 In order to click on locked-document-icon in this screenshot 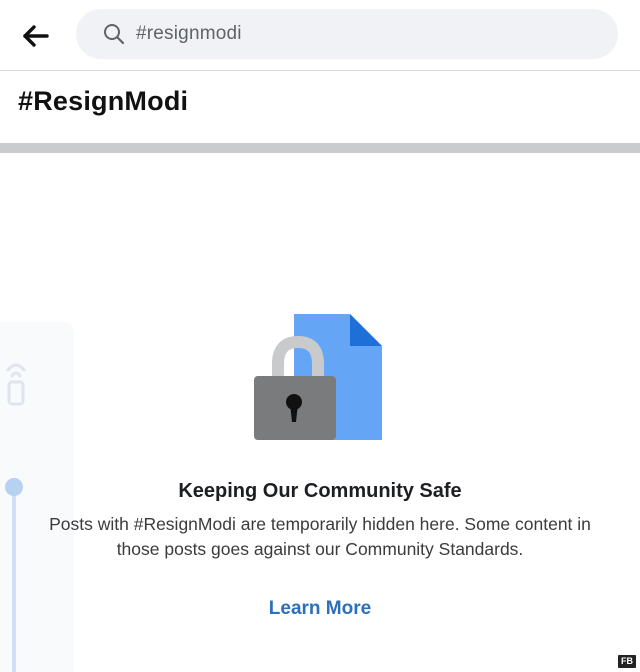, I will do `click(318, 377)`.